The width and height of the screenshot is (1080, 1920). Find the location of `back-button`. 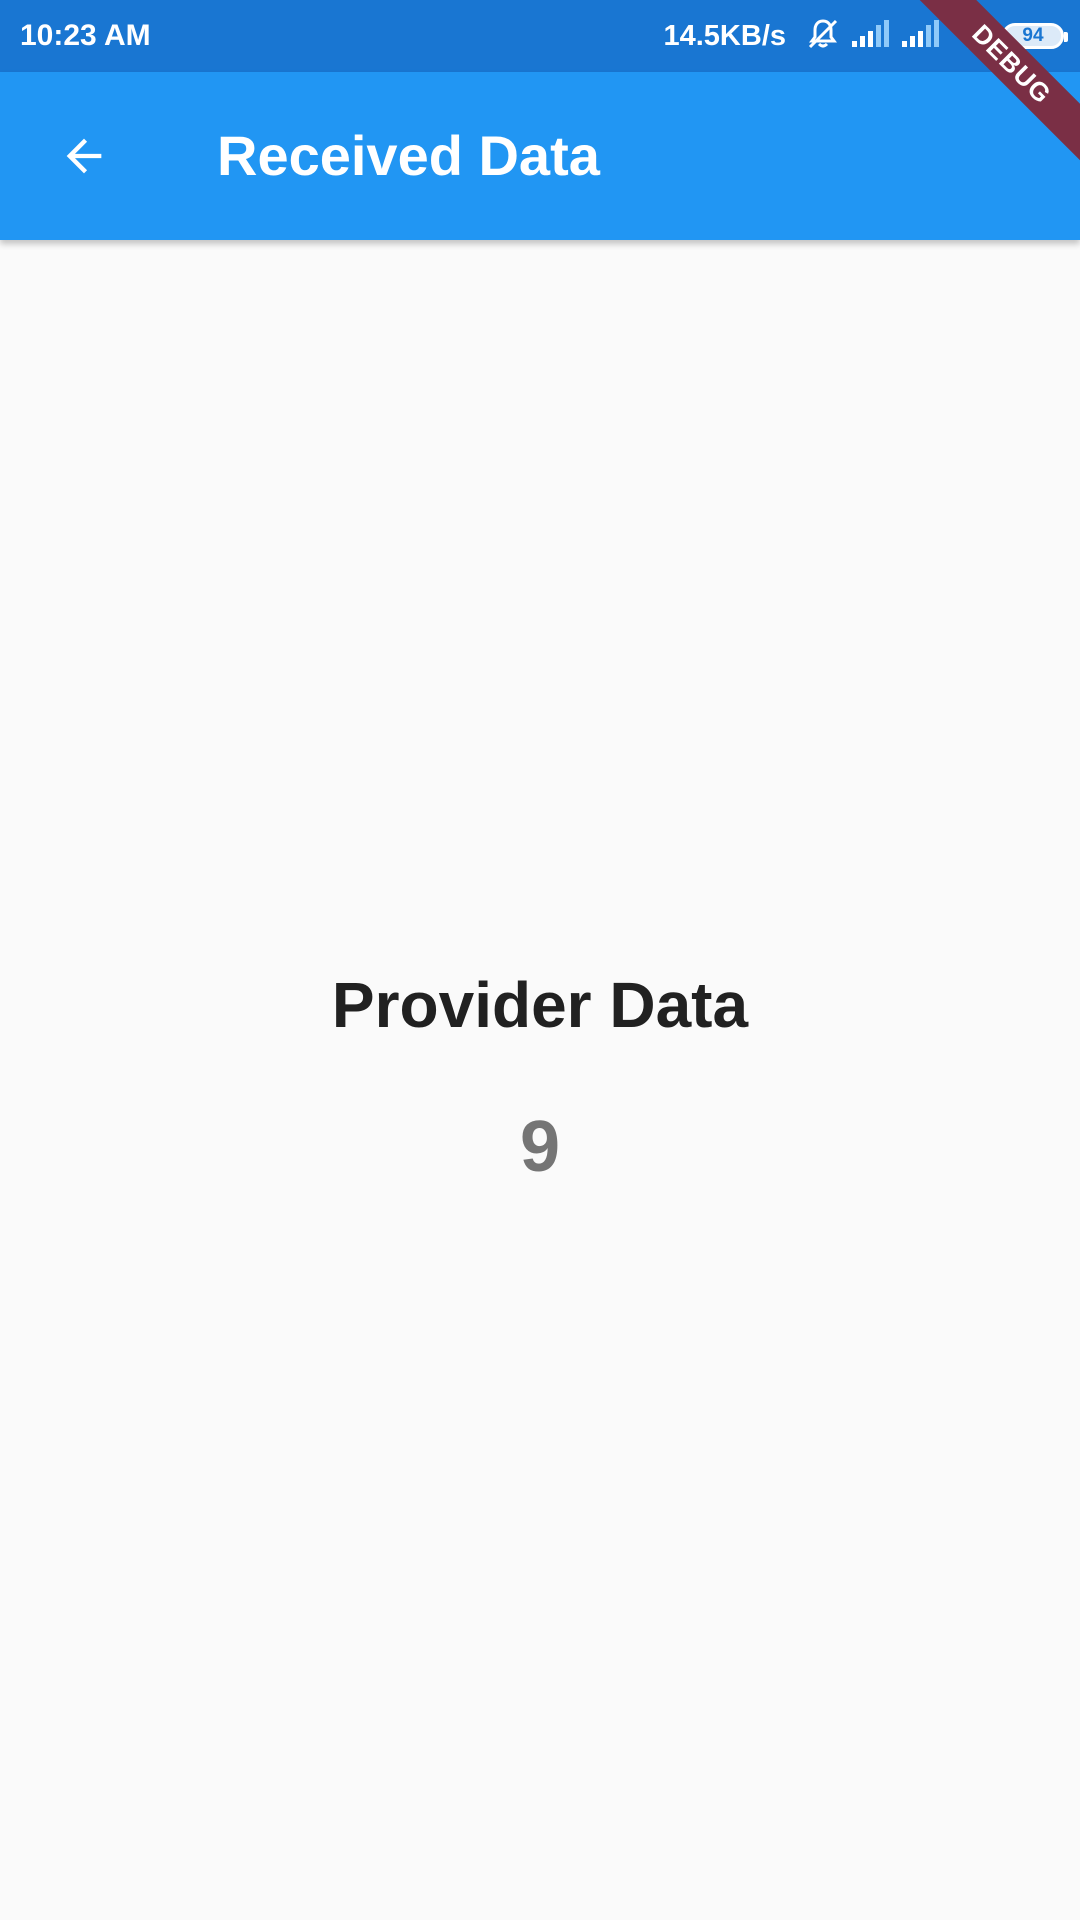

back-button is located at coordinates (84, 156).